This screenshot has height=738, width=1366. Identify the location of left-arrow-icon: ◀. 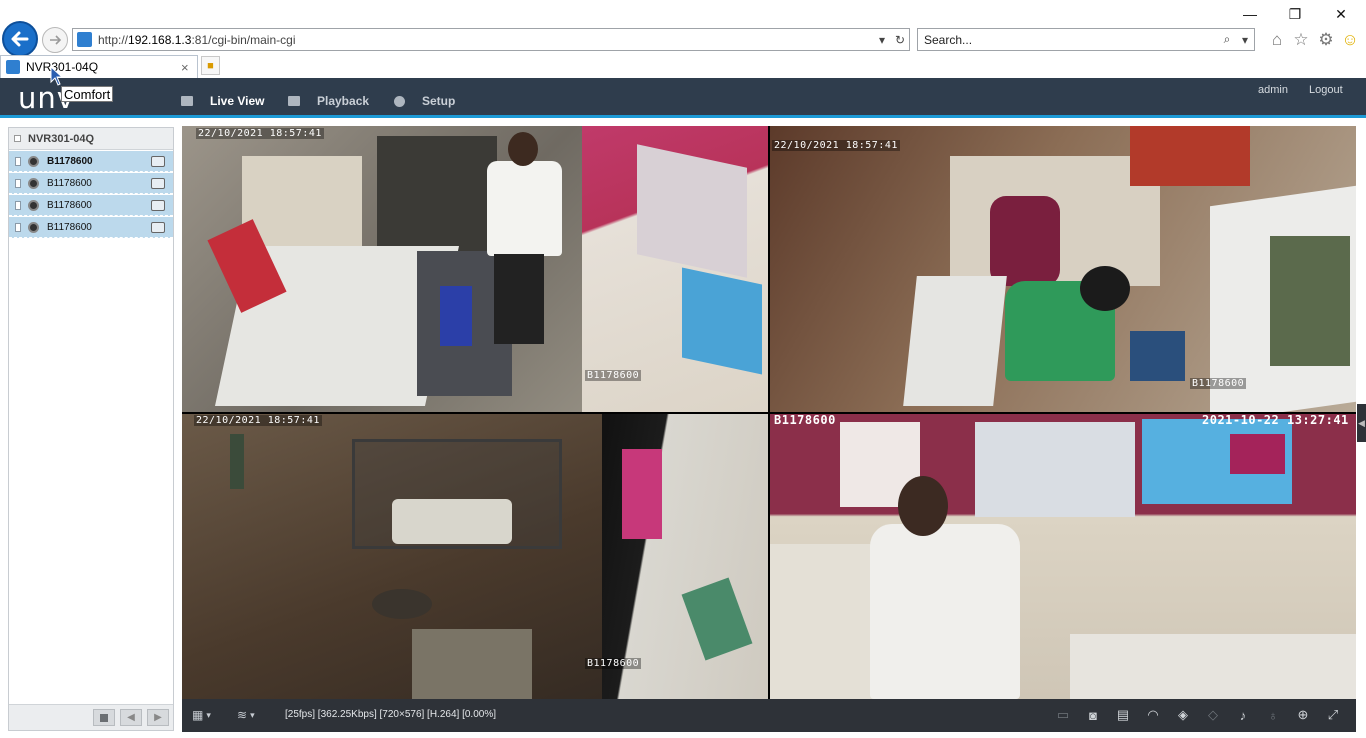
(131, 717).